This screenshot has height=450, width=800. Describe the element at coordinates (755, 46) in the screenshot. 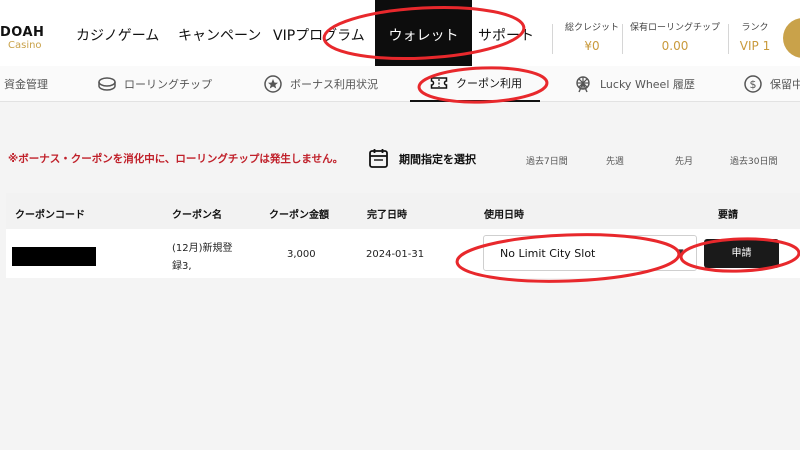

I see `stat-value: VIP 1` at that location.